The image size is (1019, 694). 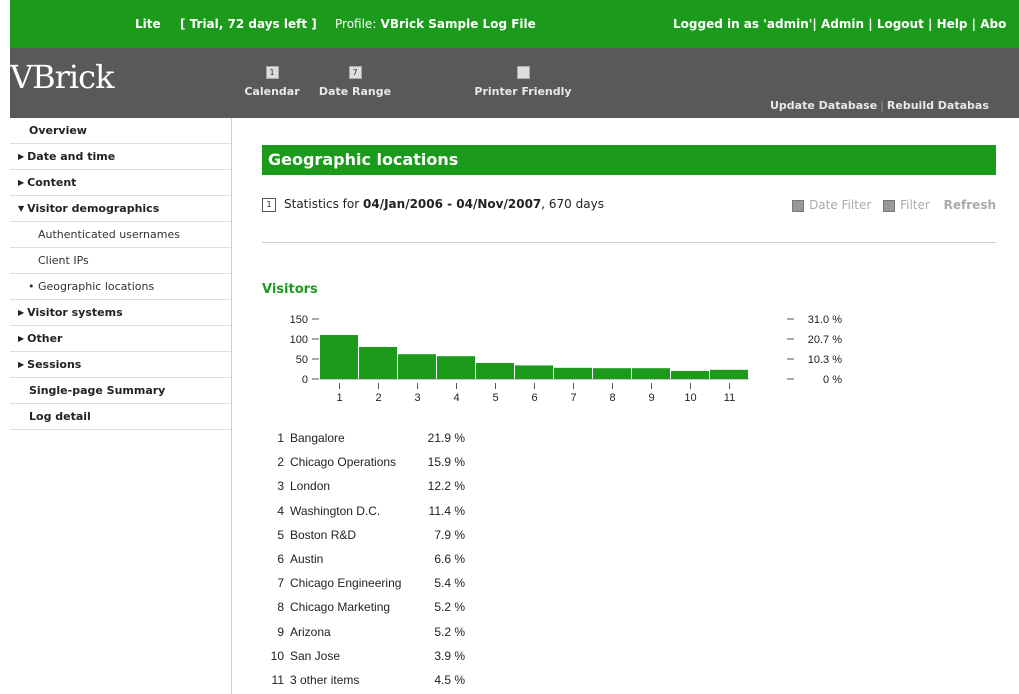 What do you see at coordinates (363, 632) in the screenshot?
I see `table-row: 9 Arizona 5.2 %` at bounding box center [363, 632].